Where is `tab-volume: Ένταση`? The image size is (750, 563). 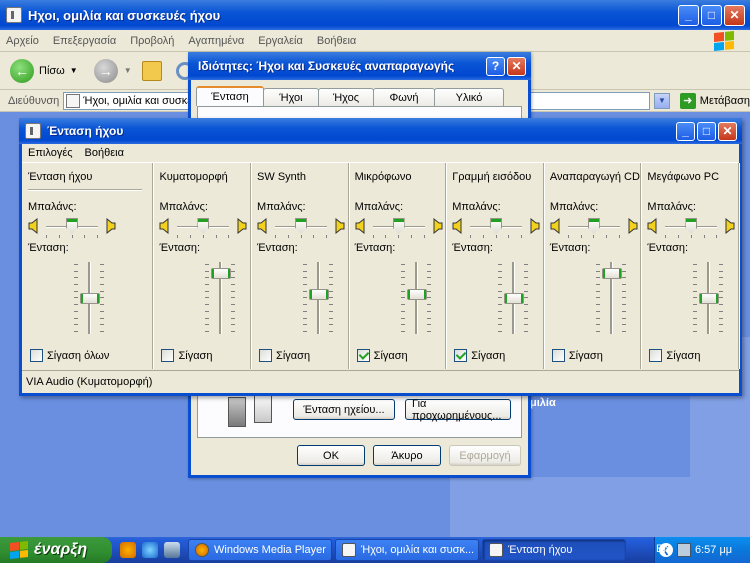
tab-volume: Ένταση is located at coordinates (230, 96).